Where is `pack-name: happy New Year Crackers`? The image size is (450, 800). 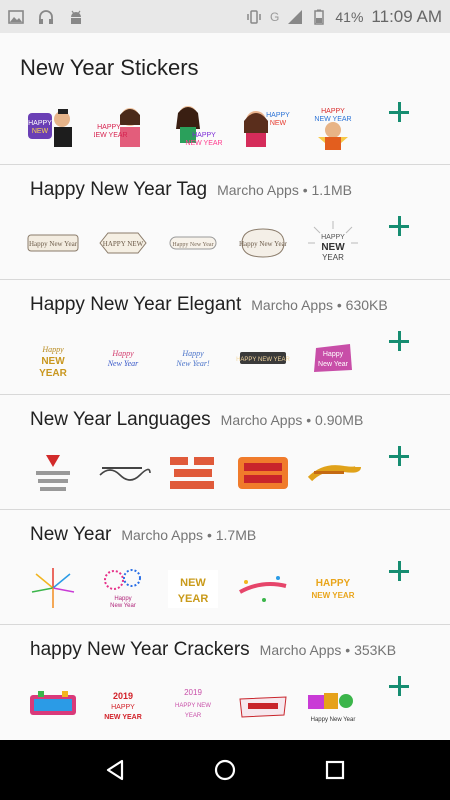 pack-name: happy New Year Crackers is located at coordinates (140, 649).